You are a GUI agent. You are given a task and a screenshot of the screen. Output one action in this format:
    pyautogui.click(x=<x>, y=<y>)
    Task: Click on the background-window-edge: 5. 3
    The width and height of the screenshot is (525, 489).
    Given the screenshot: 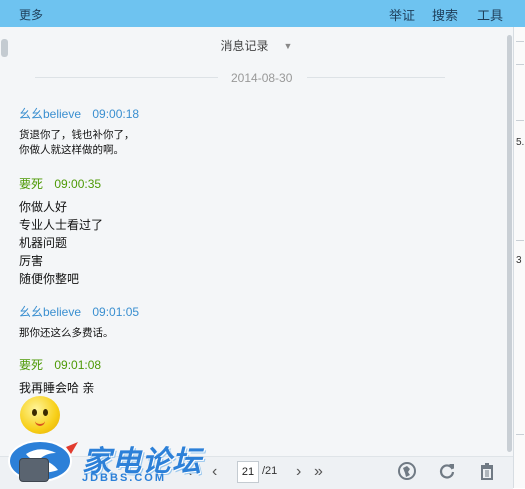 What is the action you would take?
    pyautogui.click(x=519, y=257)
    